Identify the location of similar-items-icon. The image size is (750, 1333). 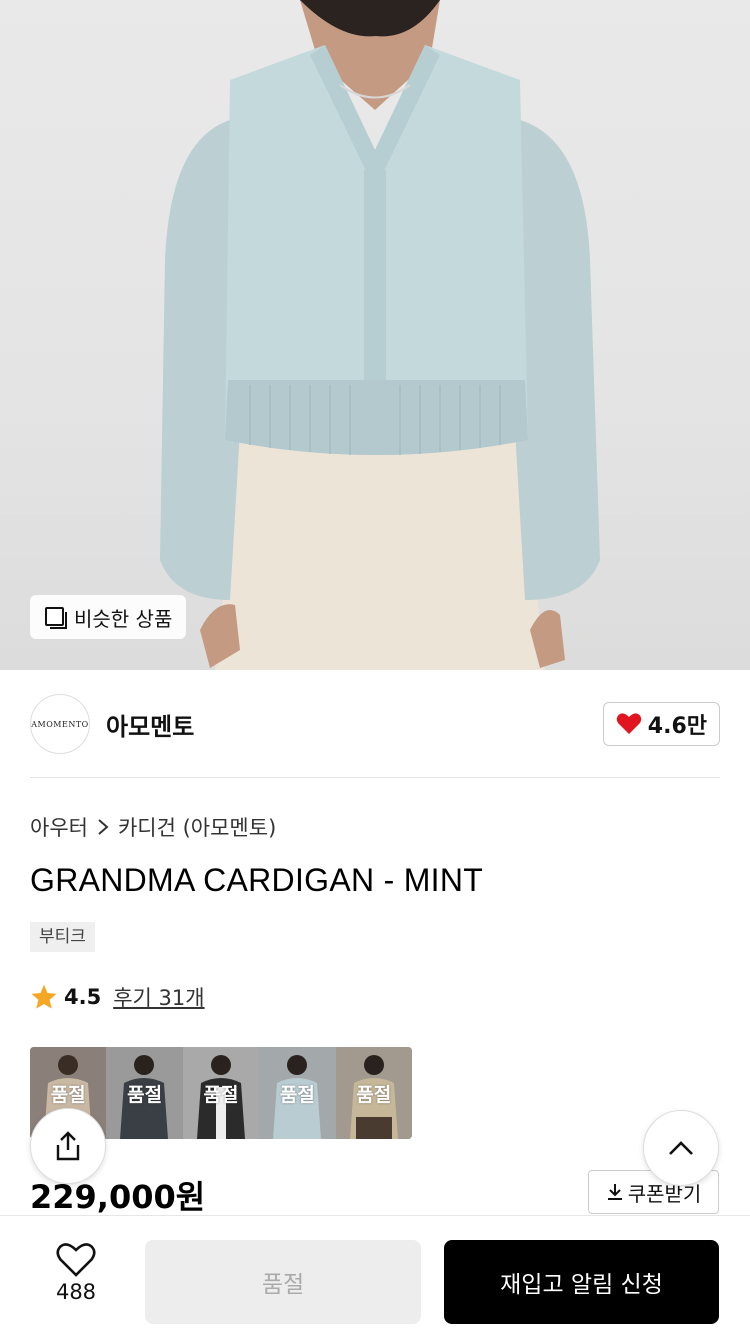
(55, 617).